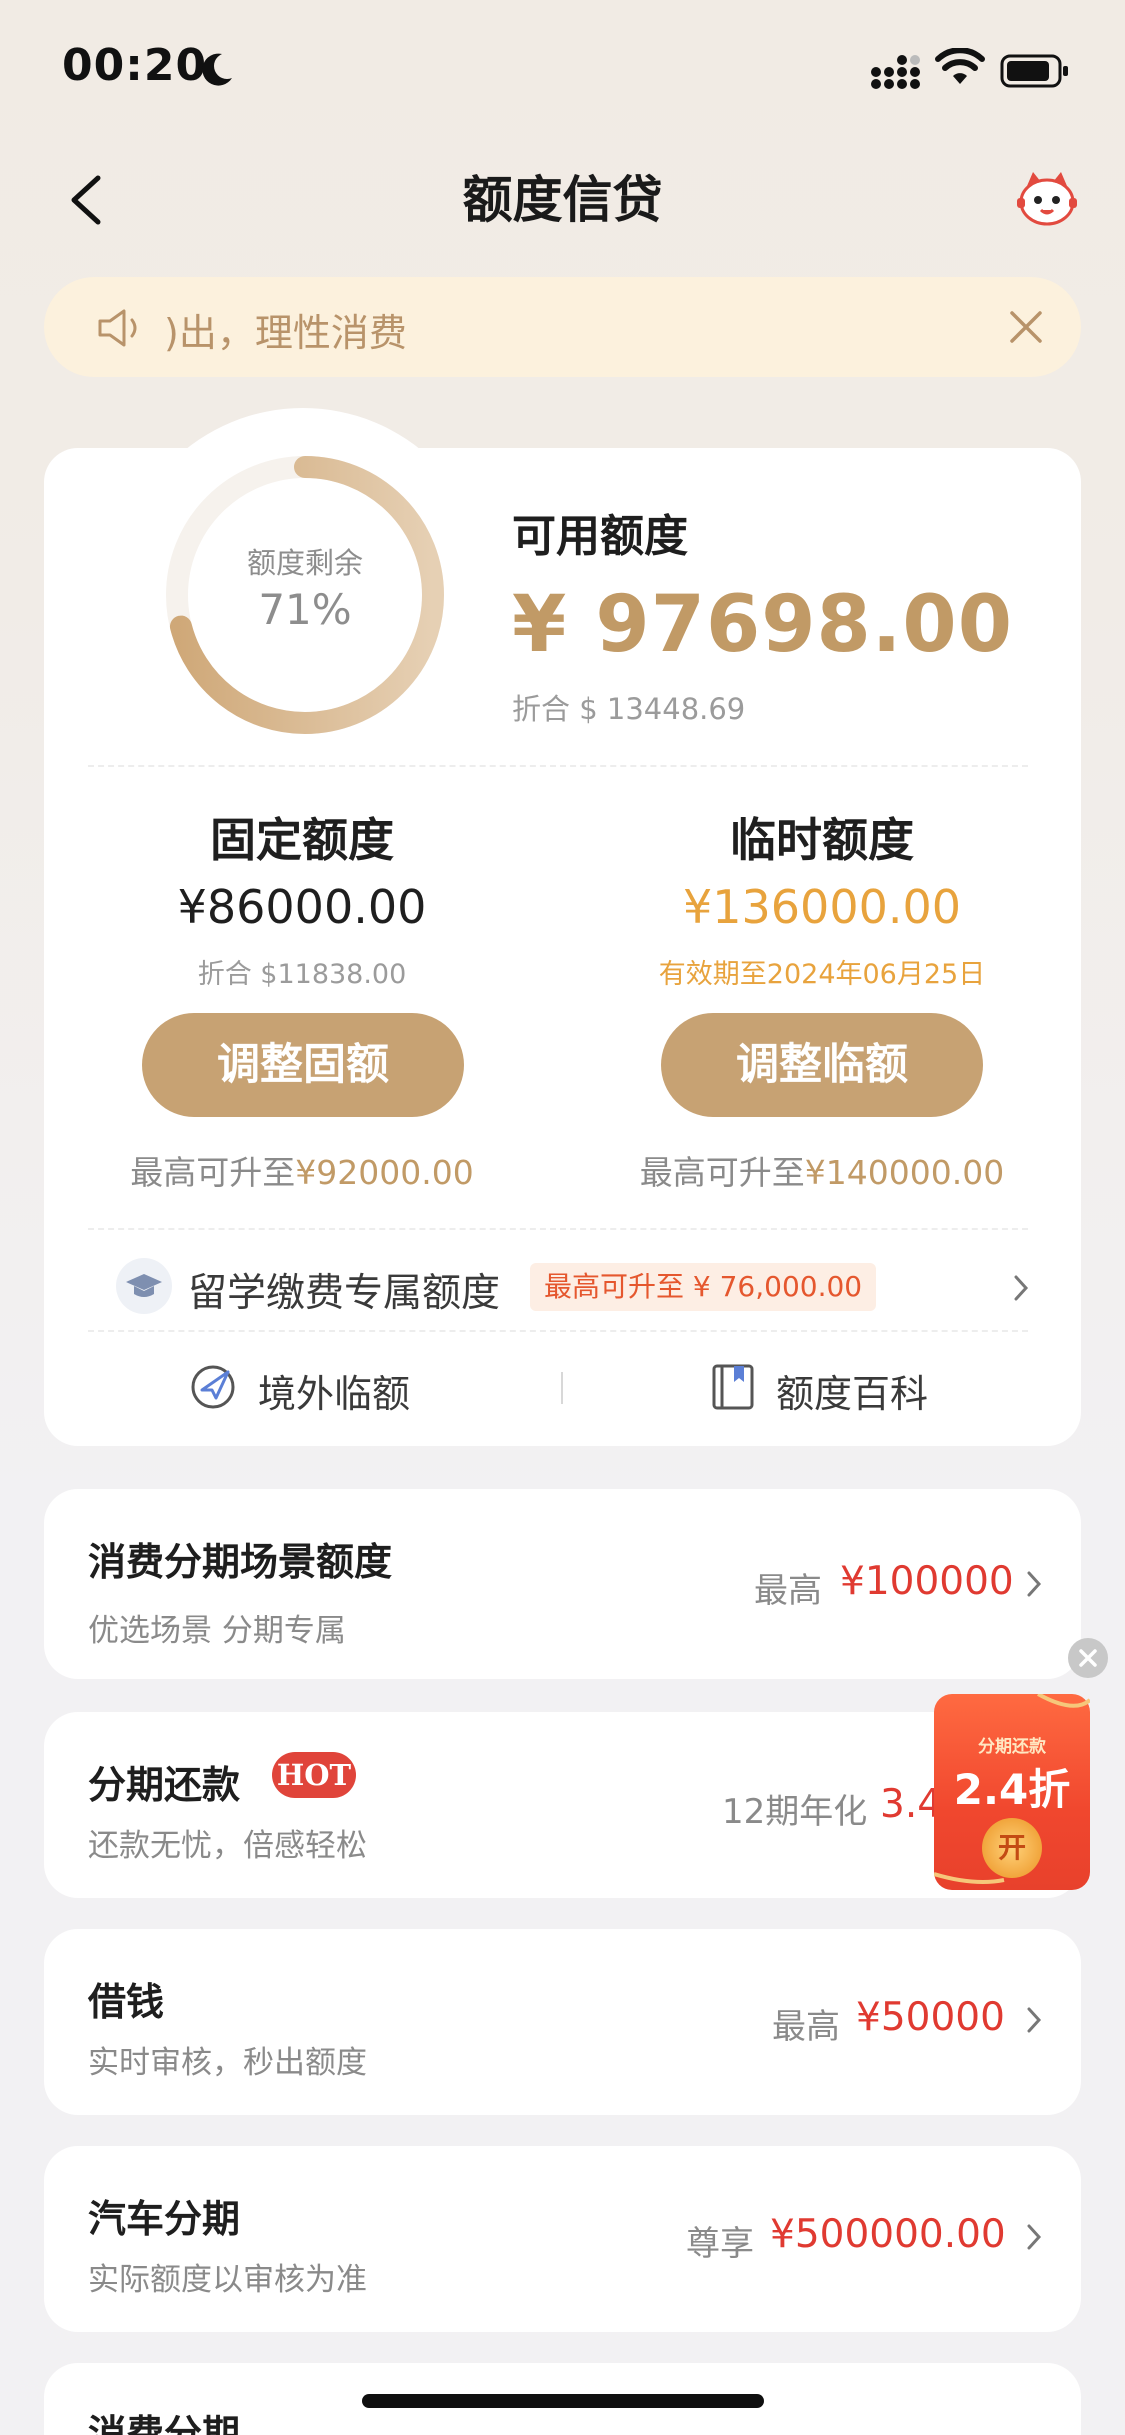 This screenshot has height=2435, width=1125. Describe the element at coordinates (888, 2234) in the screenshot. I see `list-item-right-value: ¥500000.00` at that location.